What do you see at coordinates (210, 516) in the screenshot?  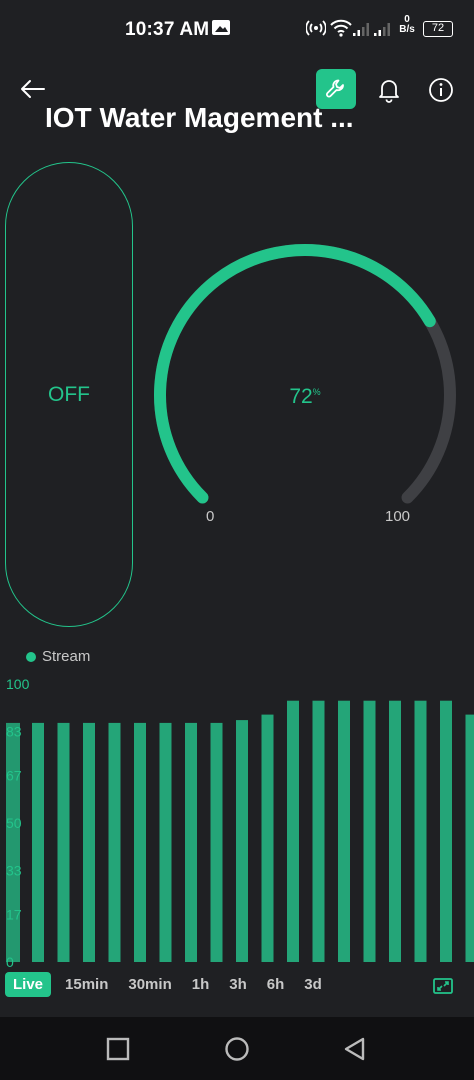 I see `gauge-min-label: 0` at bounding box center [210, 516].